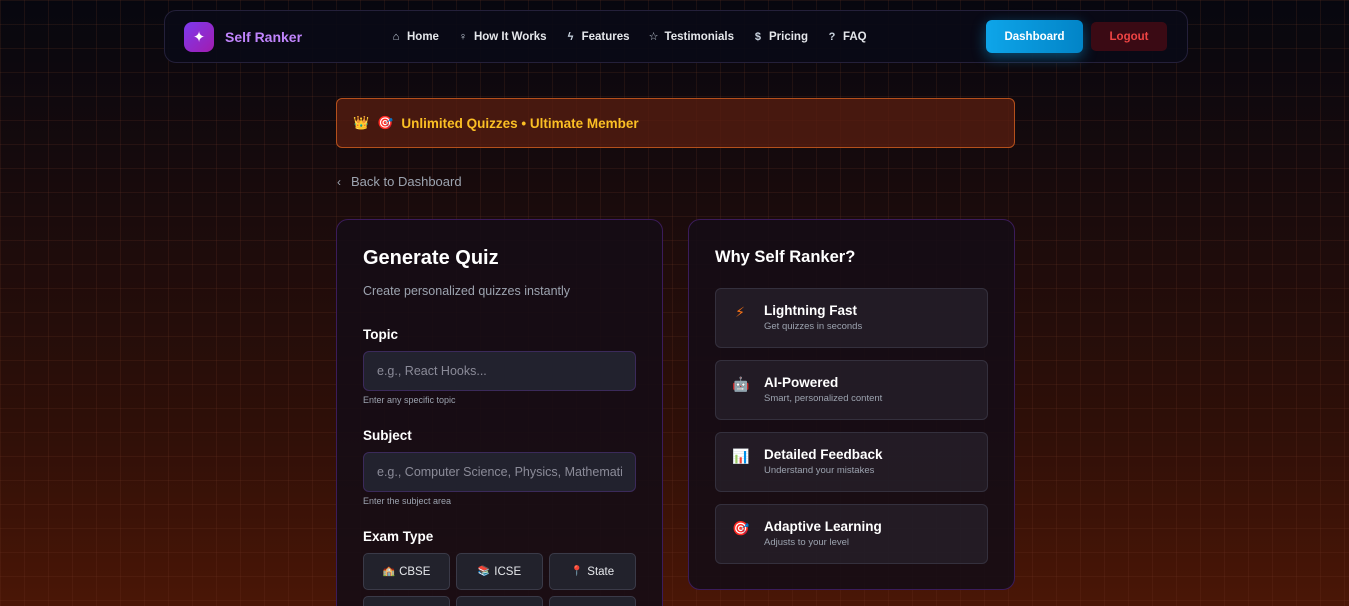  I want to click on nav-link-faq: ? FAQ, so click(846, 37).